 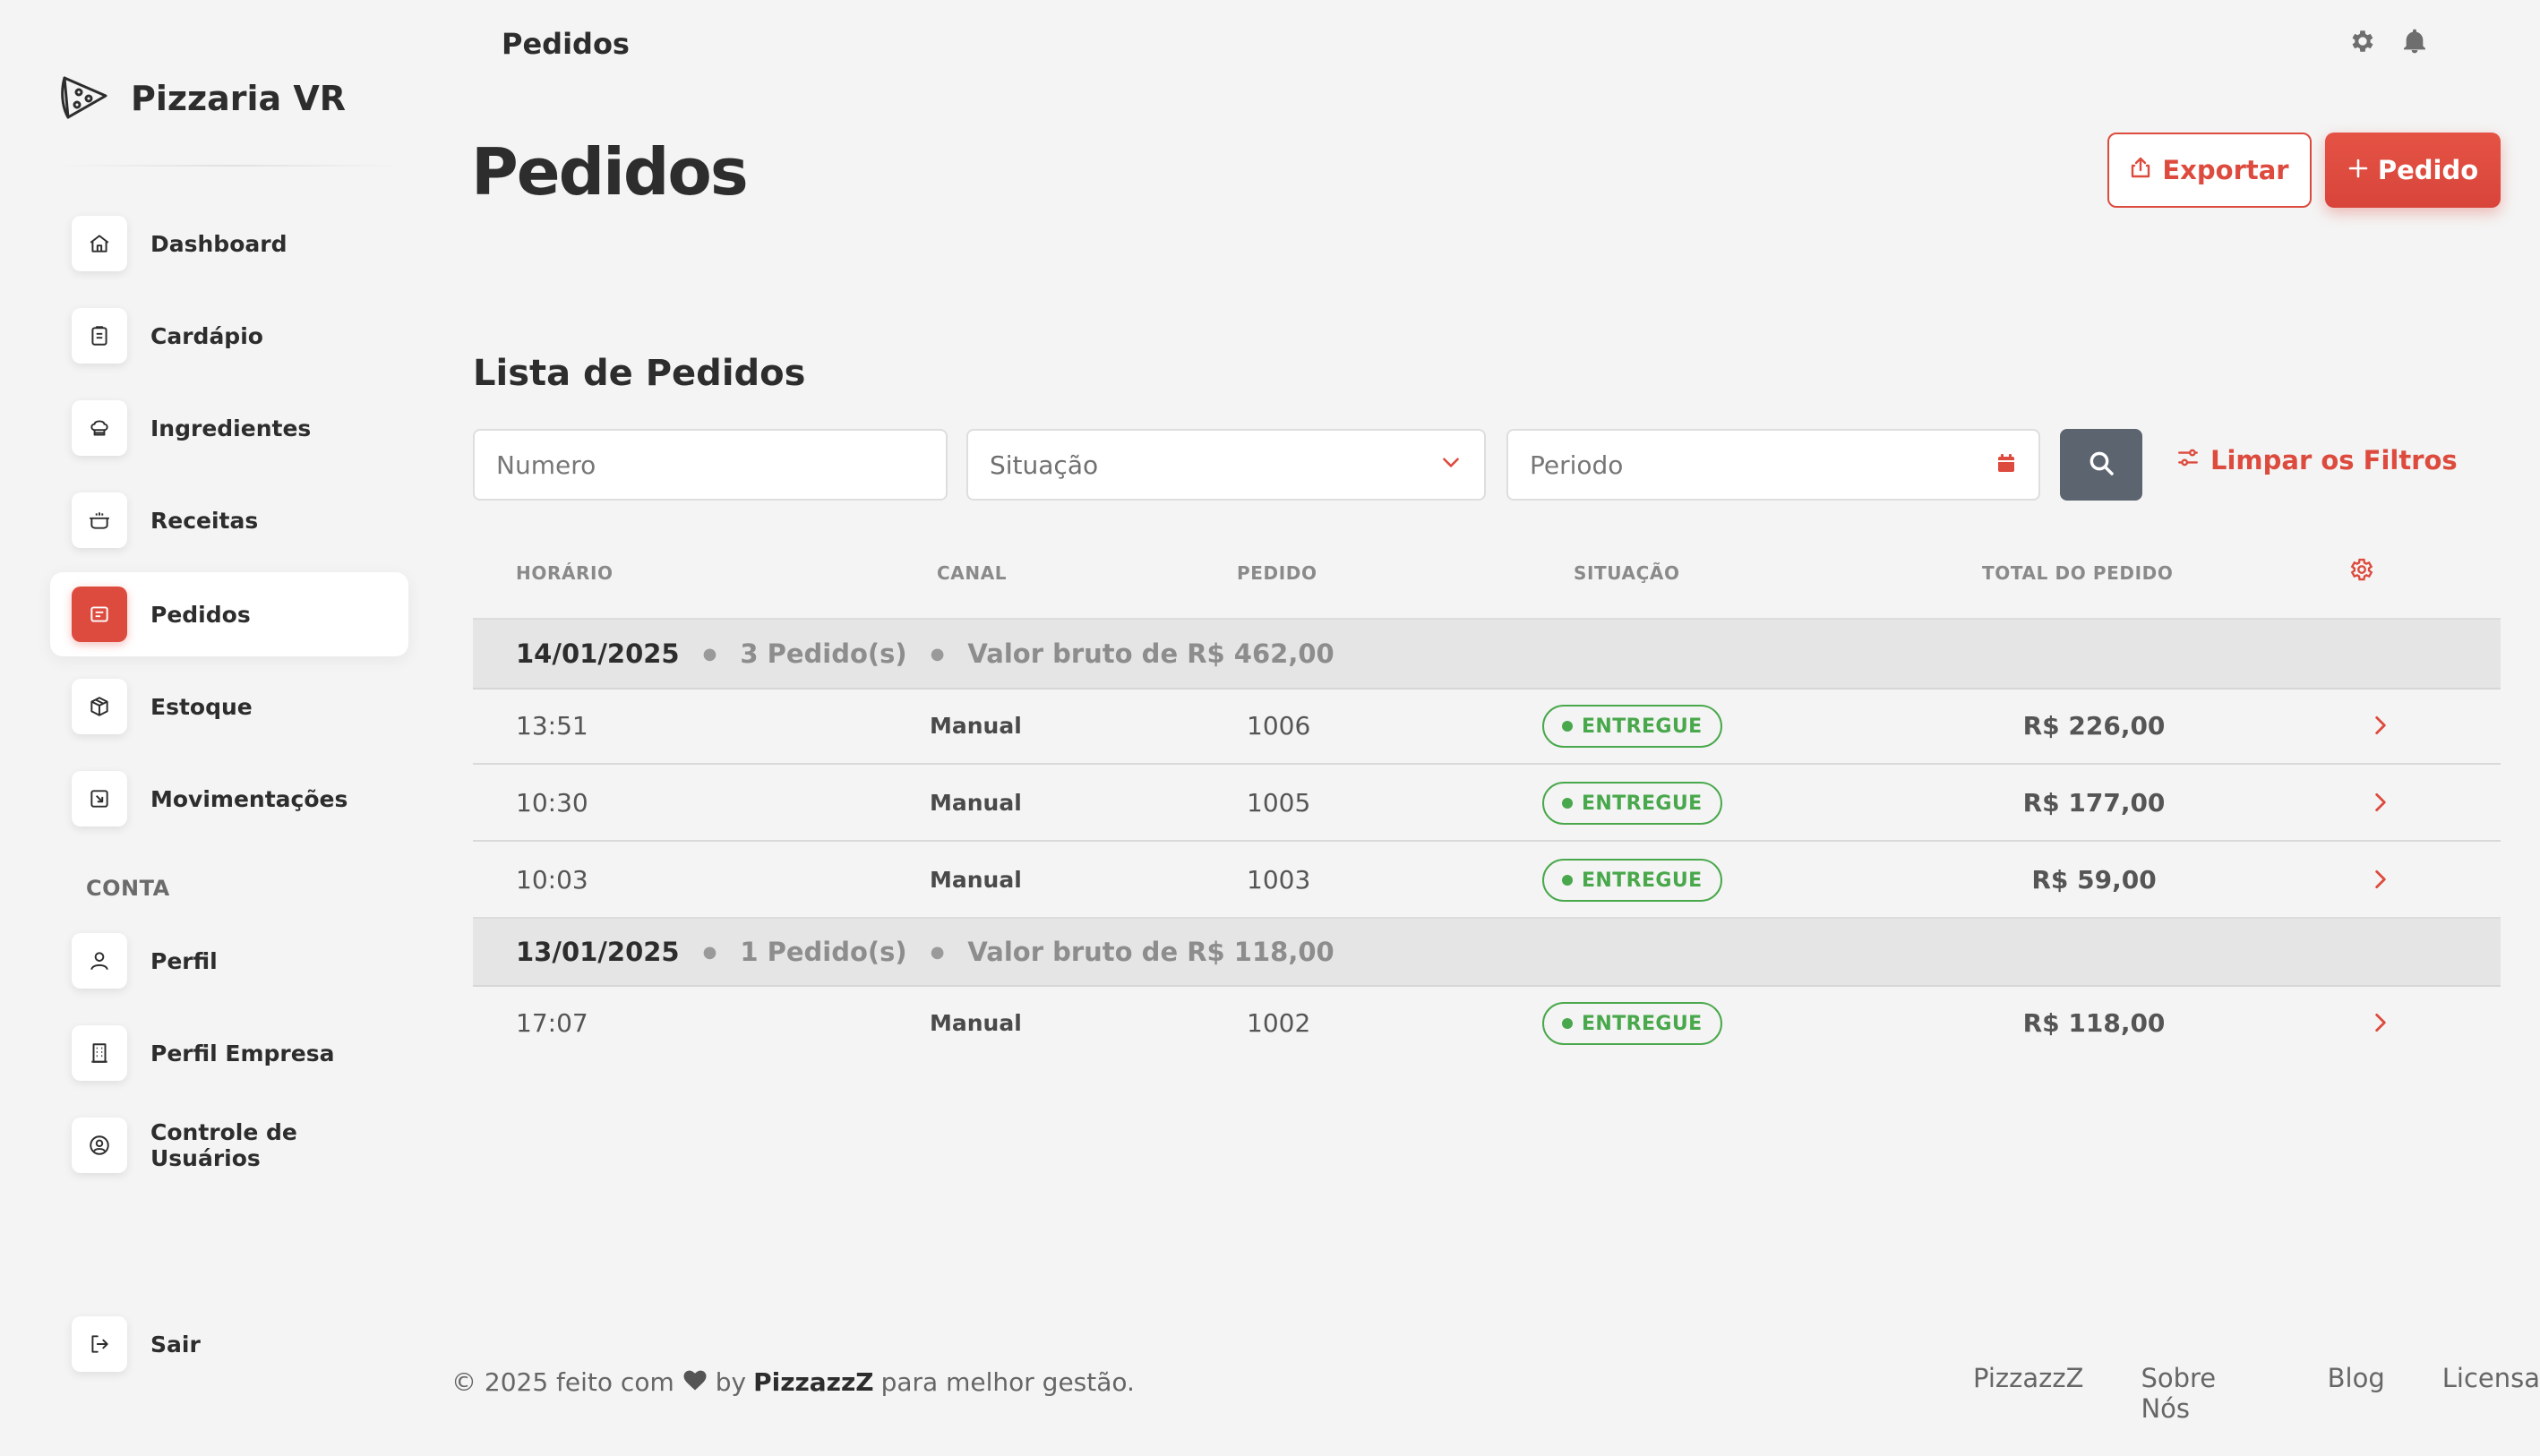 I want to click on calendar-icon, so click(x=2006, y=465).